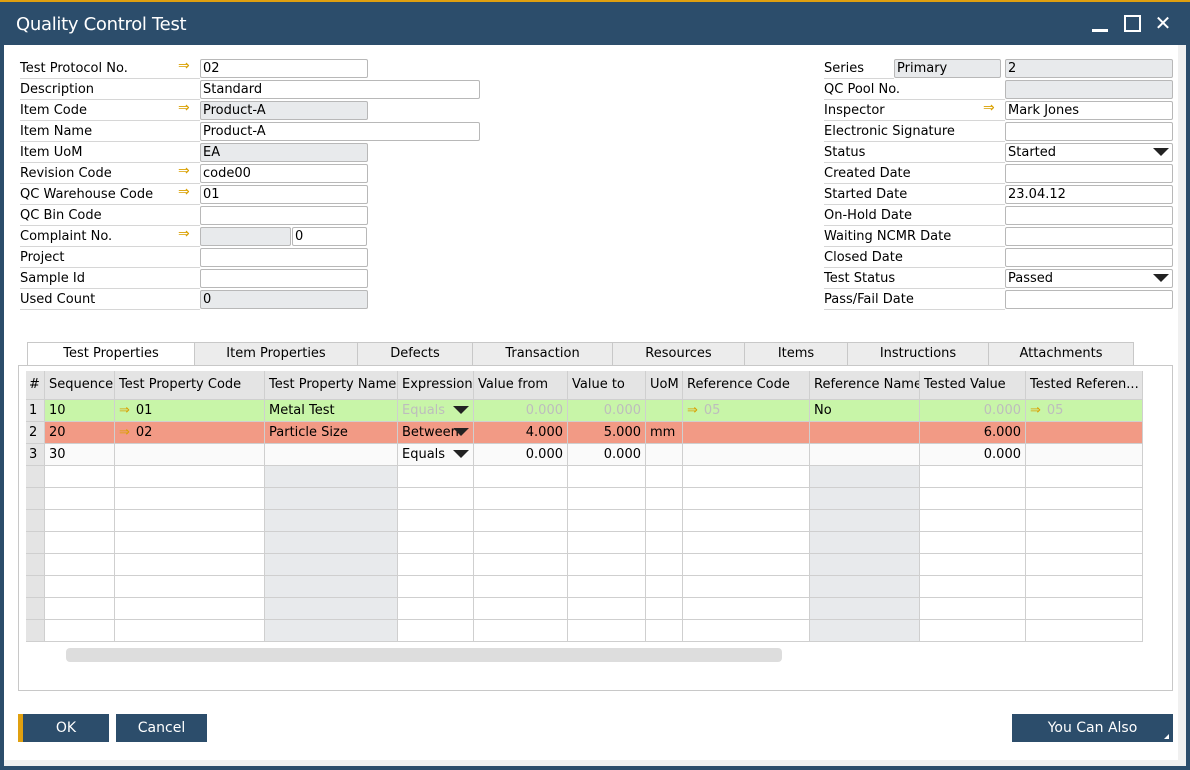 The image size is (1190, 770). Describe the element at coordinates (1061, 354) in the screenshot. I see `tab-attachments: Attachments` at that location.